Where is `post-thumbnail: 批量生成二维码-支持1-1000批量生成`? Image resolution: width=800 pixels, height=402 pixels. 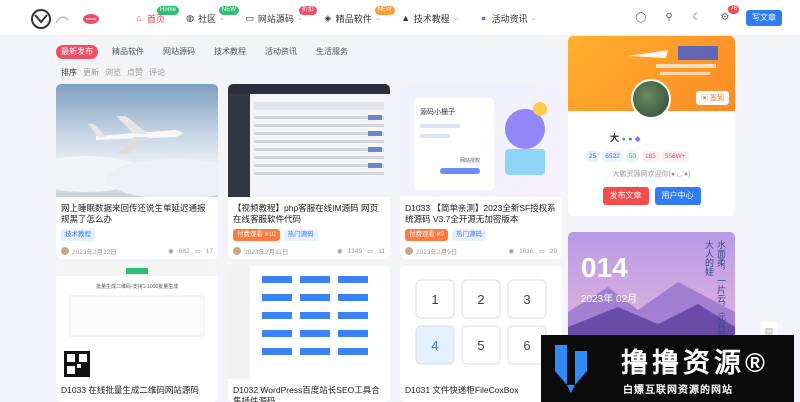
post-thumbnail: 批量生成二维码-支持1-1000批量生成 is located at coordinates (137, 322).